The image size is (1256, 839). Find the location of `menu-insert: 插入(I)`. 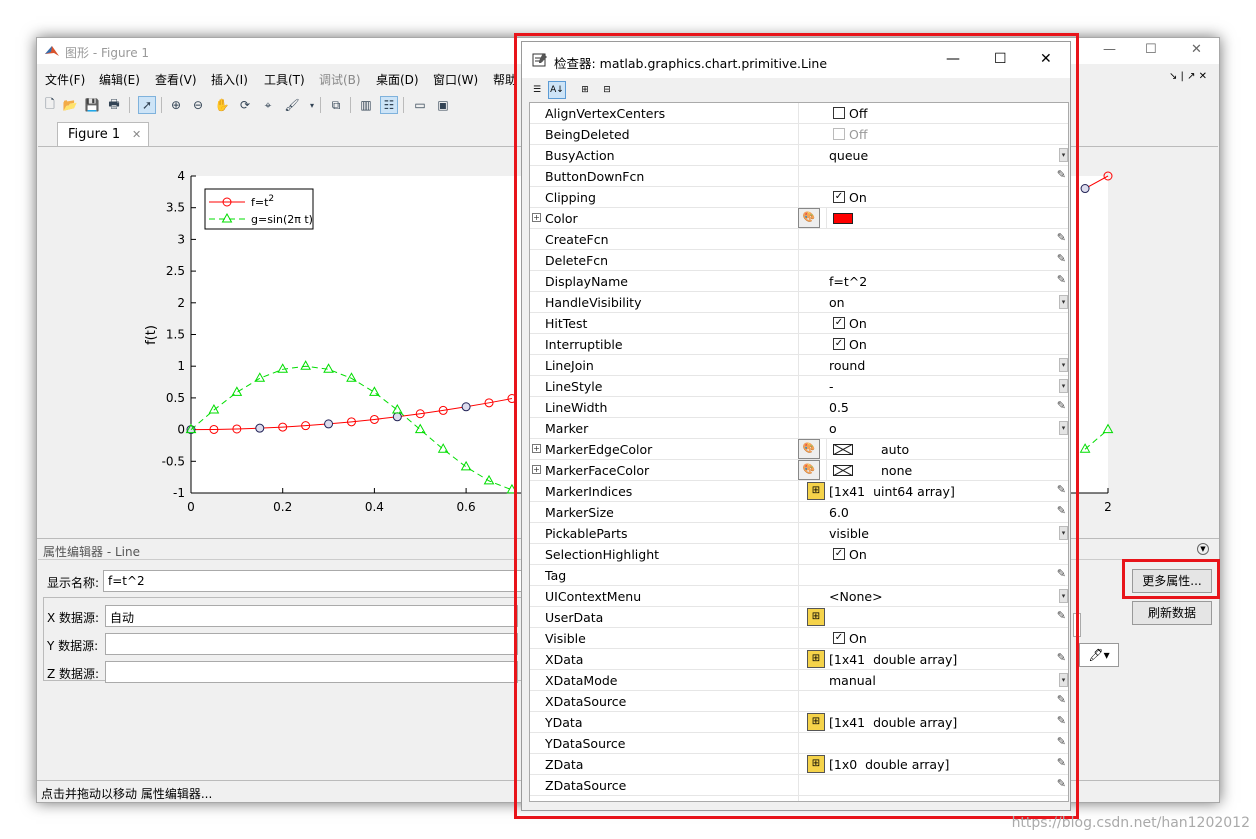

menu-insert: 插入(I) is located at coordinates (229, 79).